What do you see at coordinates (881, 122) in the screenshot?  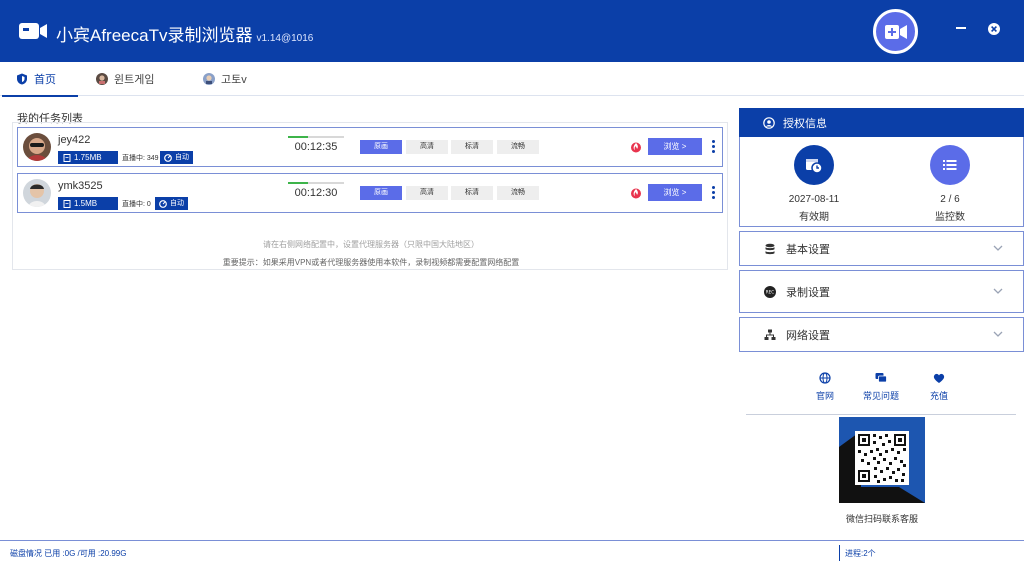 I see `auth-info-header: 授权信息` at bounding box center [881, 122].